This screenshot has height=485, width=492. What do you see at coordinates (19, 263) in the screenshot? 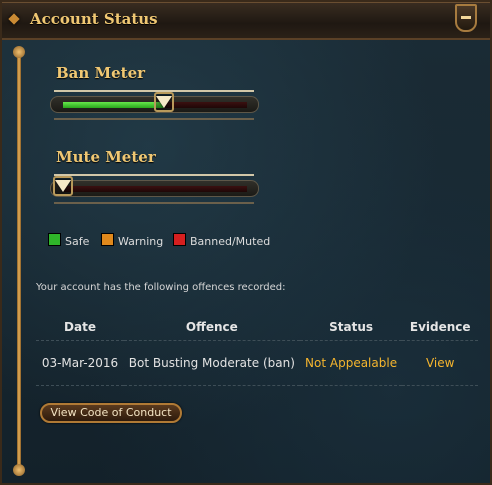
I see `decorative-rail` at bounding box center [19, 263].